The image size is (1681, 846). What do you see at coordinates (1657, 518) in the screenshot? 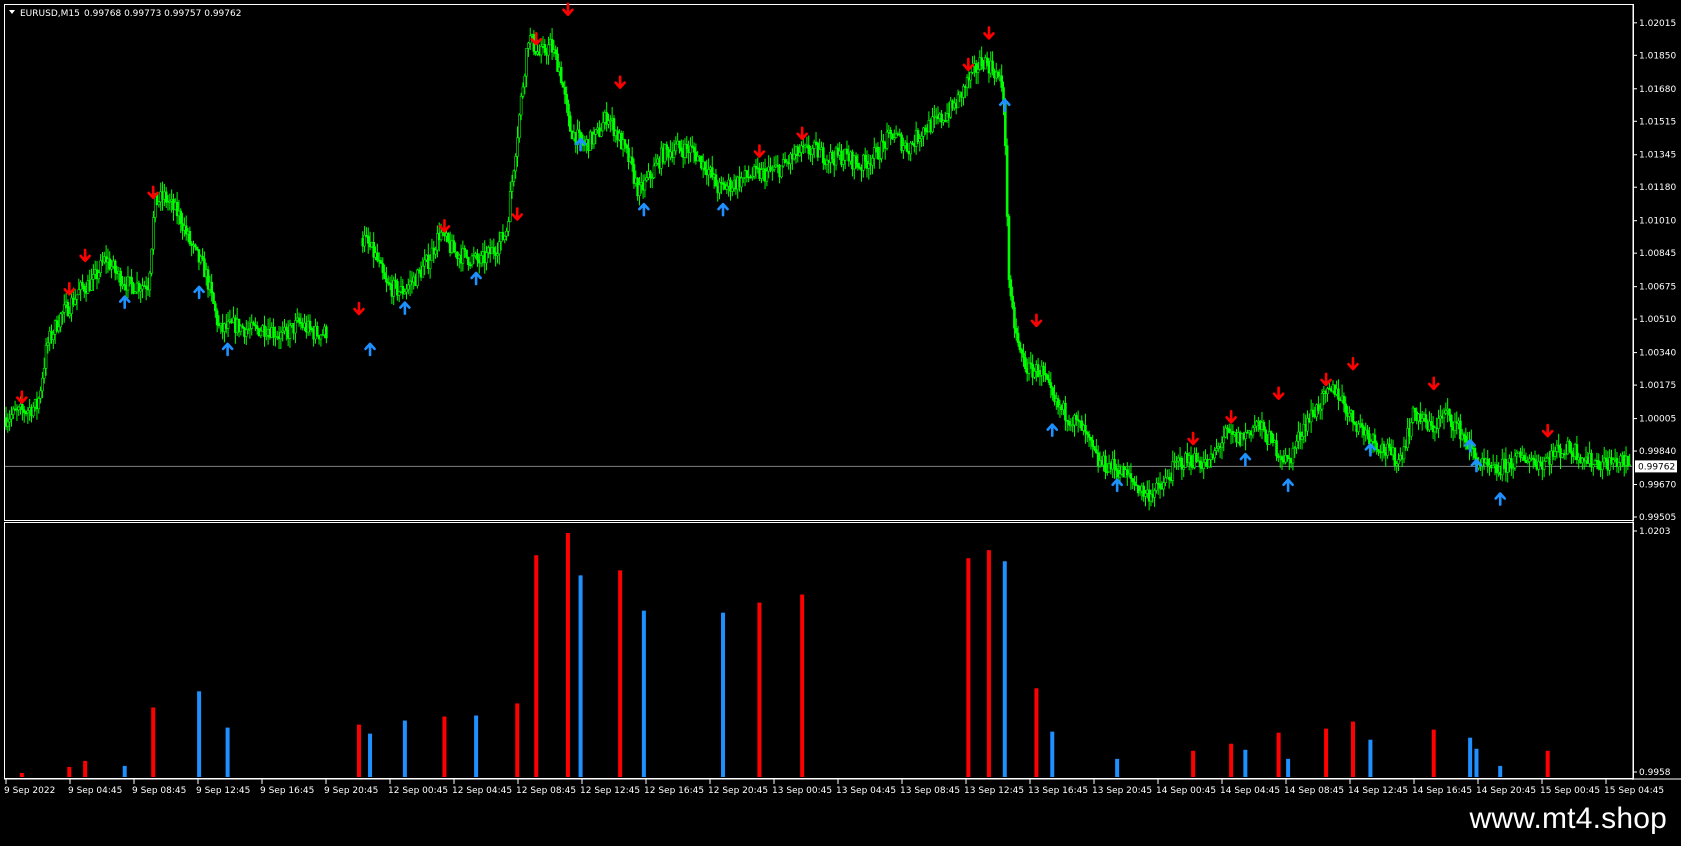
I see `price-tick-label: 0.99505` at bounding box center [1657, 518].